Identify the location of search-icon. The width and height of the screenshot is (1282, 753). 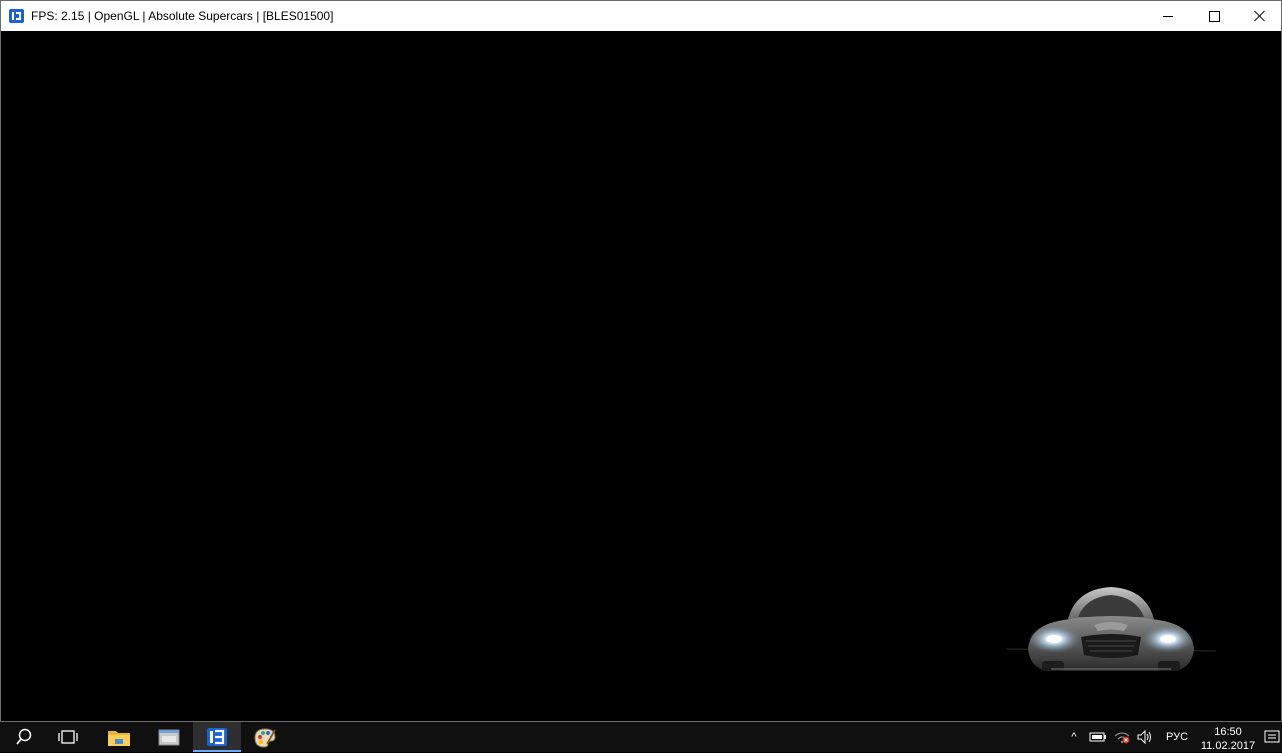
(24, 736).